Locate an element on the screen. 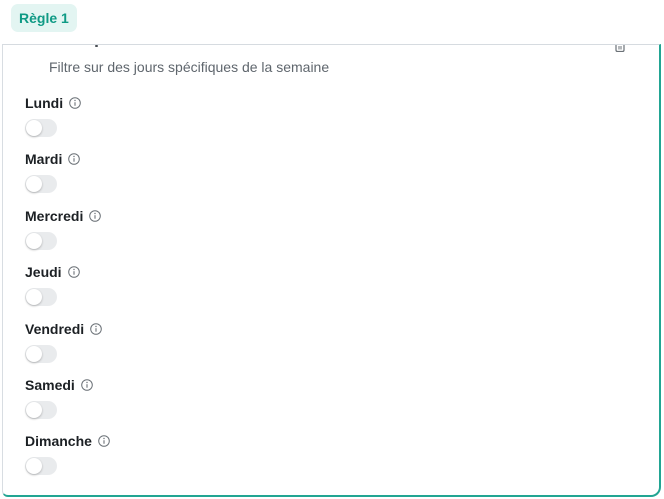  day-setting-tuesday: Mardi is located at coordinates (53, 171).